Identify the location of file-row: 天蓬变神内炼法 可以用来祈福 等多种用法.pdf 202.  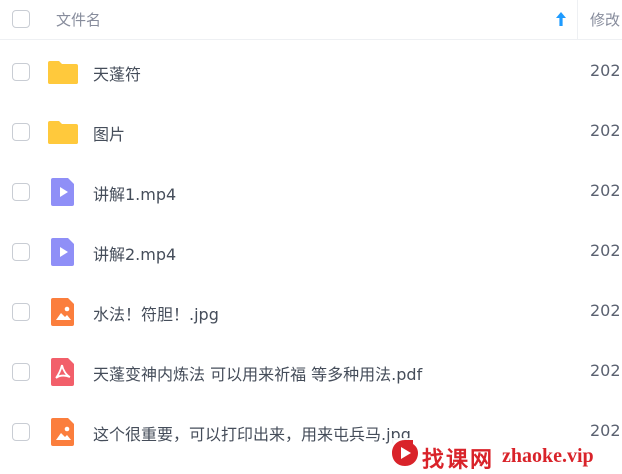
(311, 372).